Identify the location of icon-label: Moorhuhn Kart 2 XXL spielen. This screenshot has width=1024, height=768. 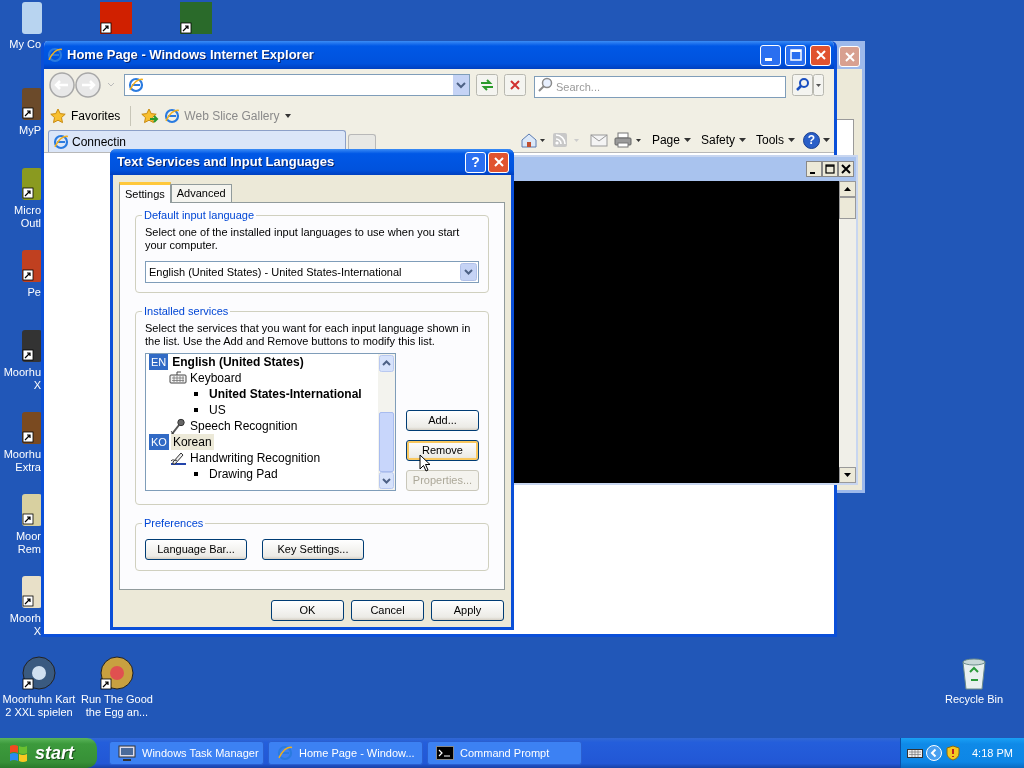
(39, 706).